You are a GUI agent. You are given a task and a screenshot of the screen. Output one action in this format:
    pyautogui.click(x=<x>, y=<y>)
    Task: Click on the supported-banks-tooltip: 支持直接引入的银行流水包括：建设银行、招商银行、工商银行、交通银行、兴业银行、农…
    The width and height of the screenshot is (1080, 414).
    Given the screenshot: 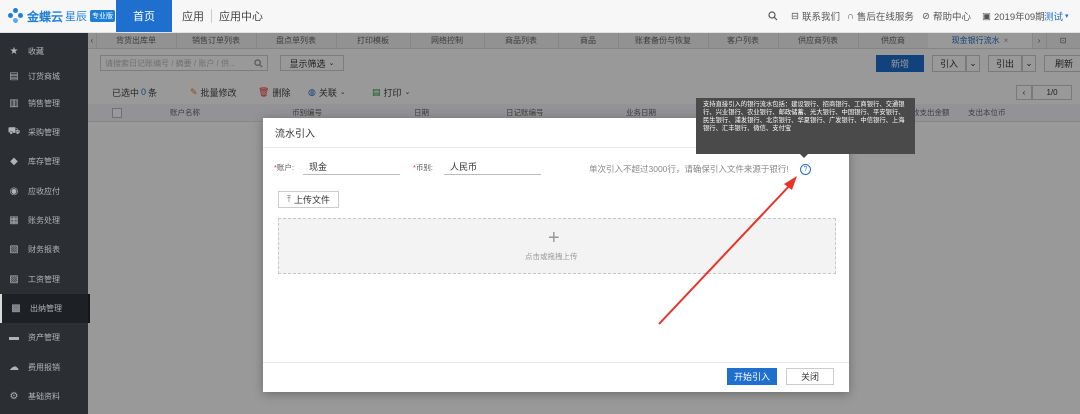 What is the action you would take?
    pyautogui.click(x=805, y=126)
    